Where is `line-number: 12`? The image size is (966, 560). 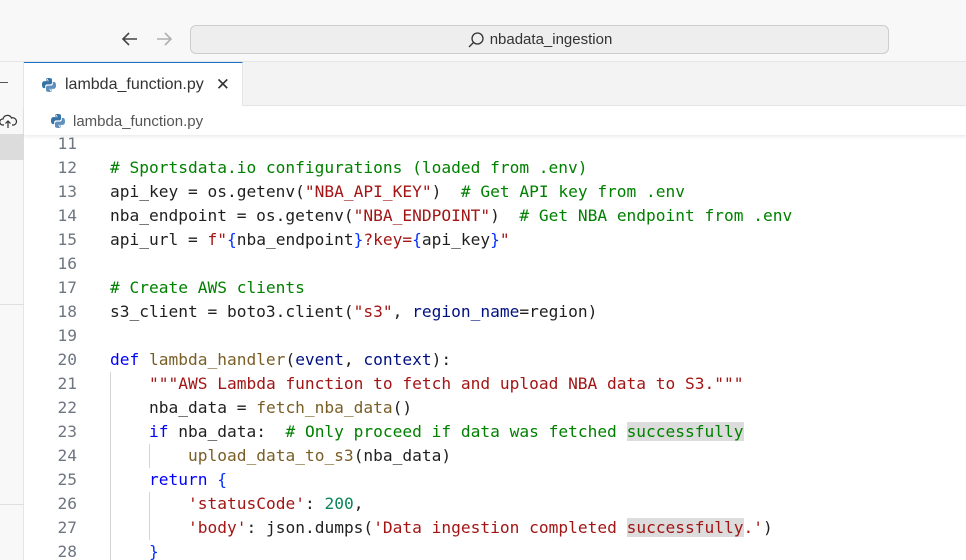 line-number: 12 is located at coordinates (67, 167).